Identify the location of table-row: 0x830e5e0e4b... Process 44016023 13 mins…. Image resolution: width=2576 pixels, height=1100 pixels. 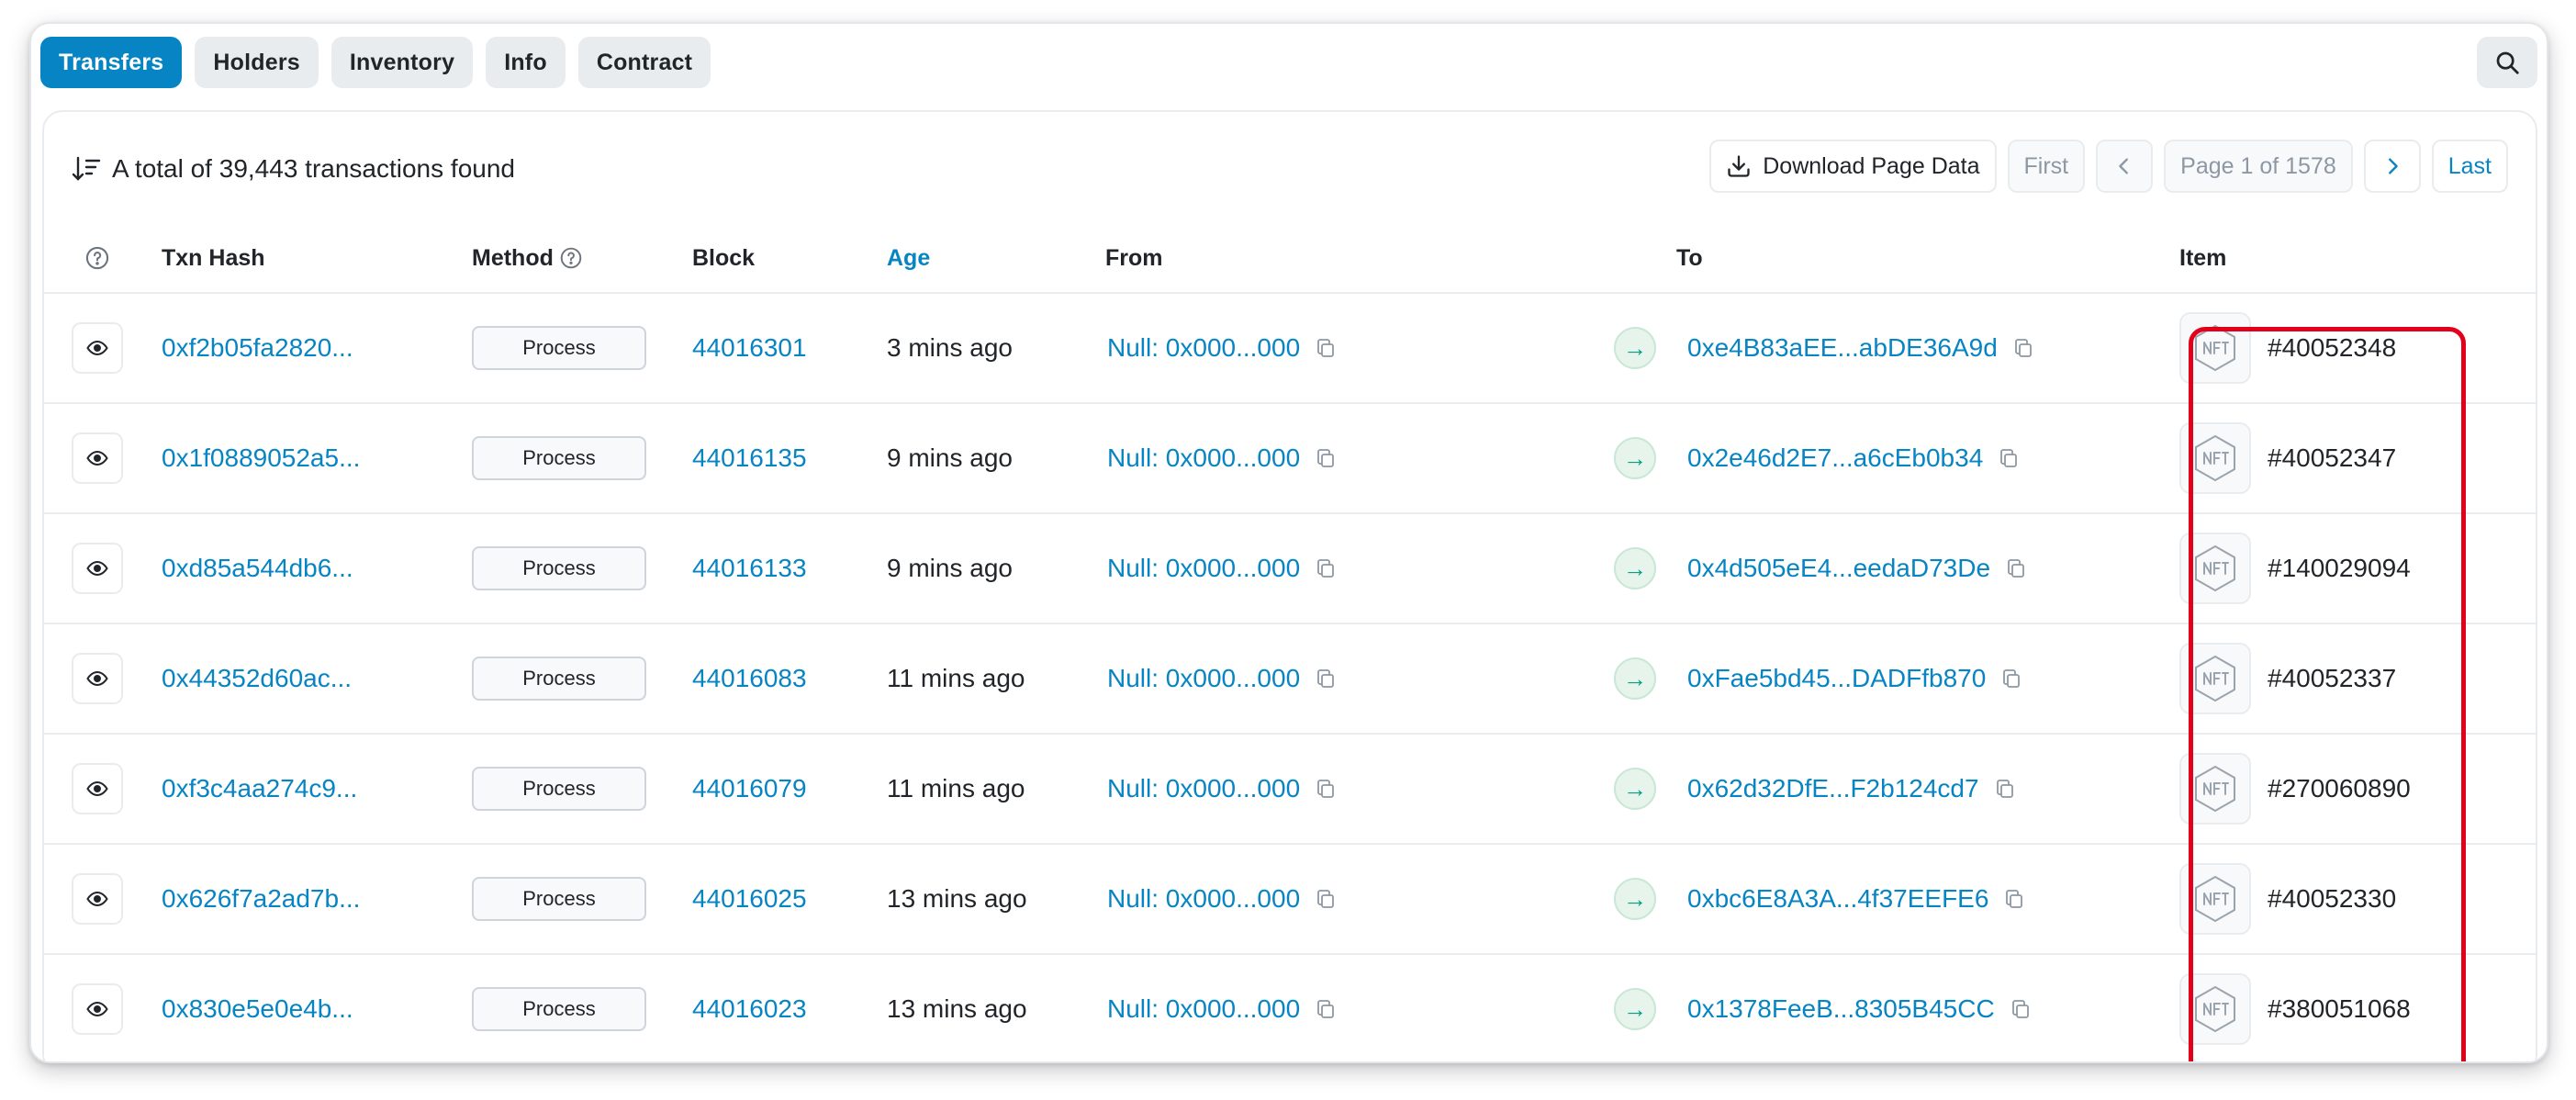
(1290, 1008).